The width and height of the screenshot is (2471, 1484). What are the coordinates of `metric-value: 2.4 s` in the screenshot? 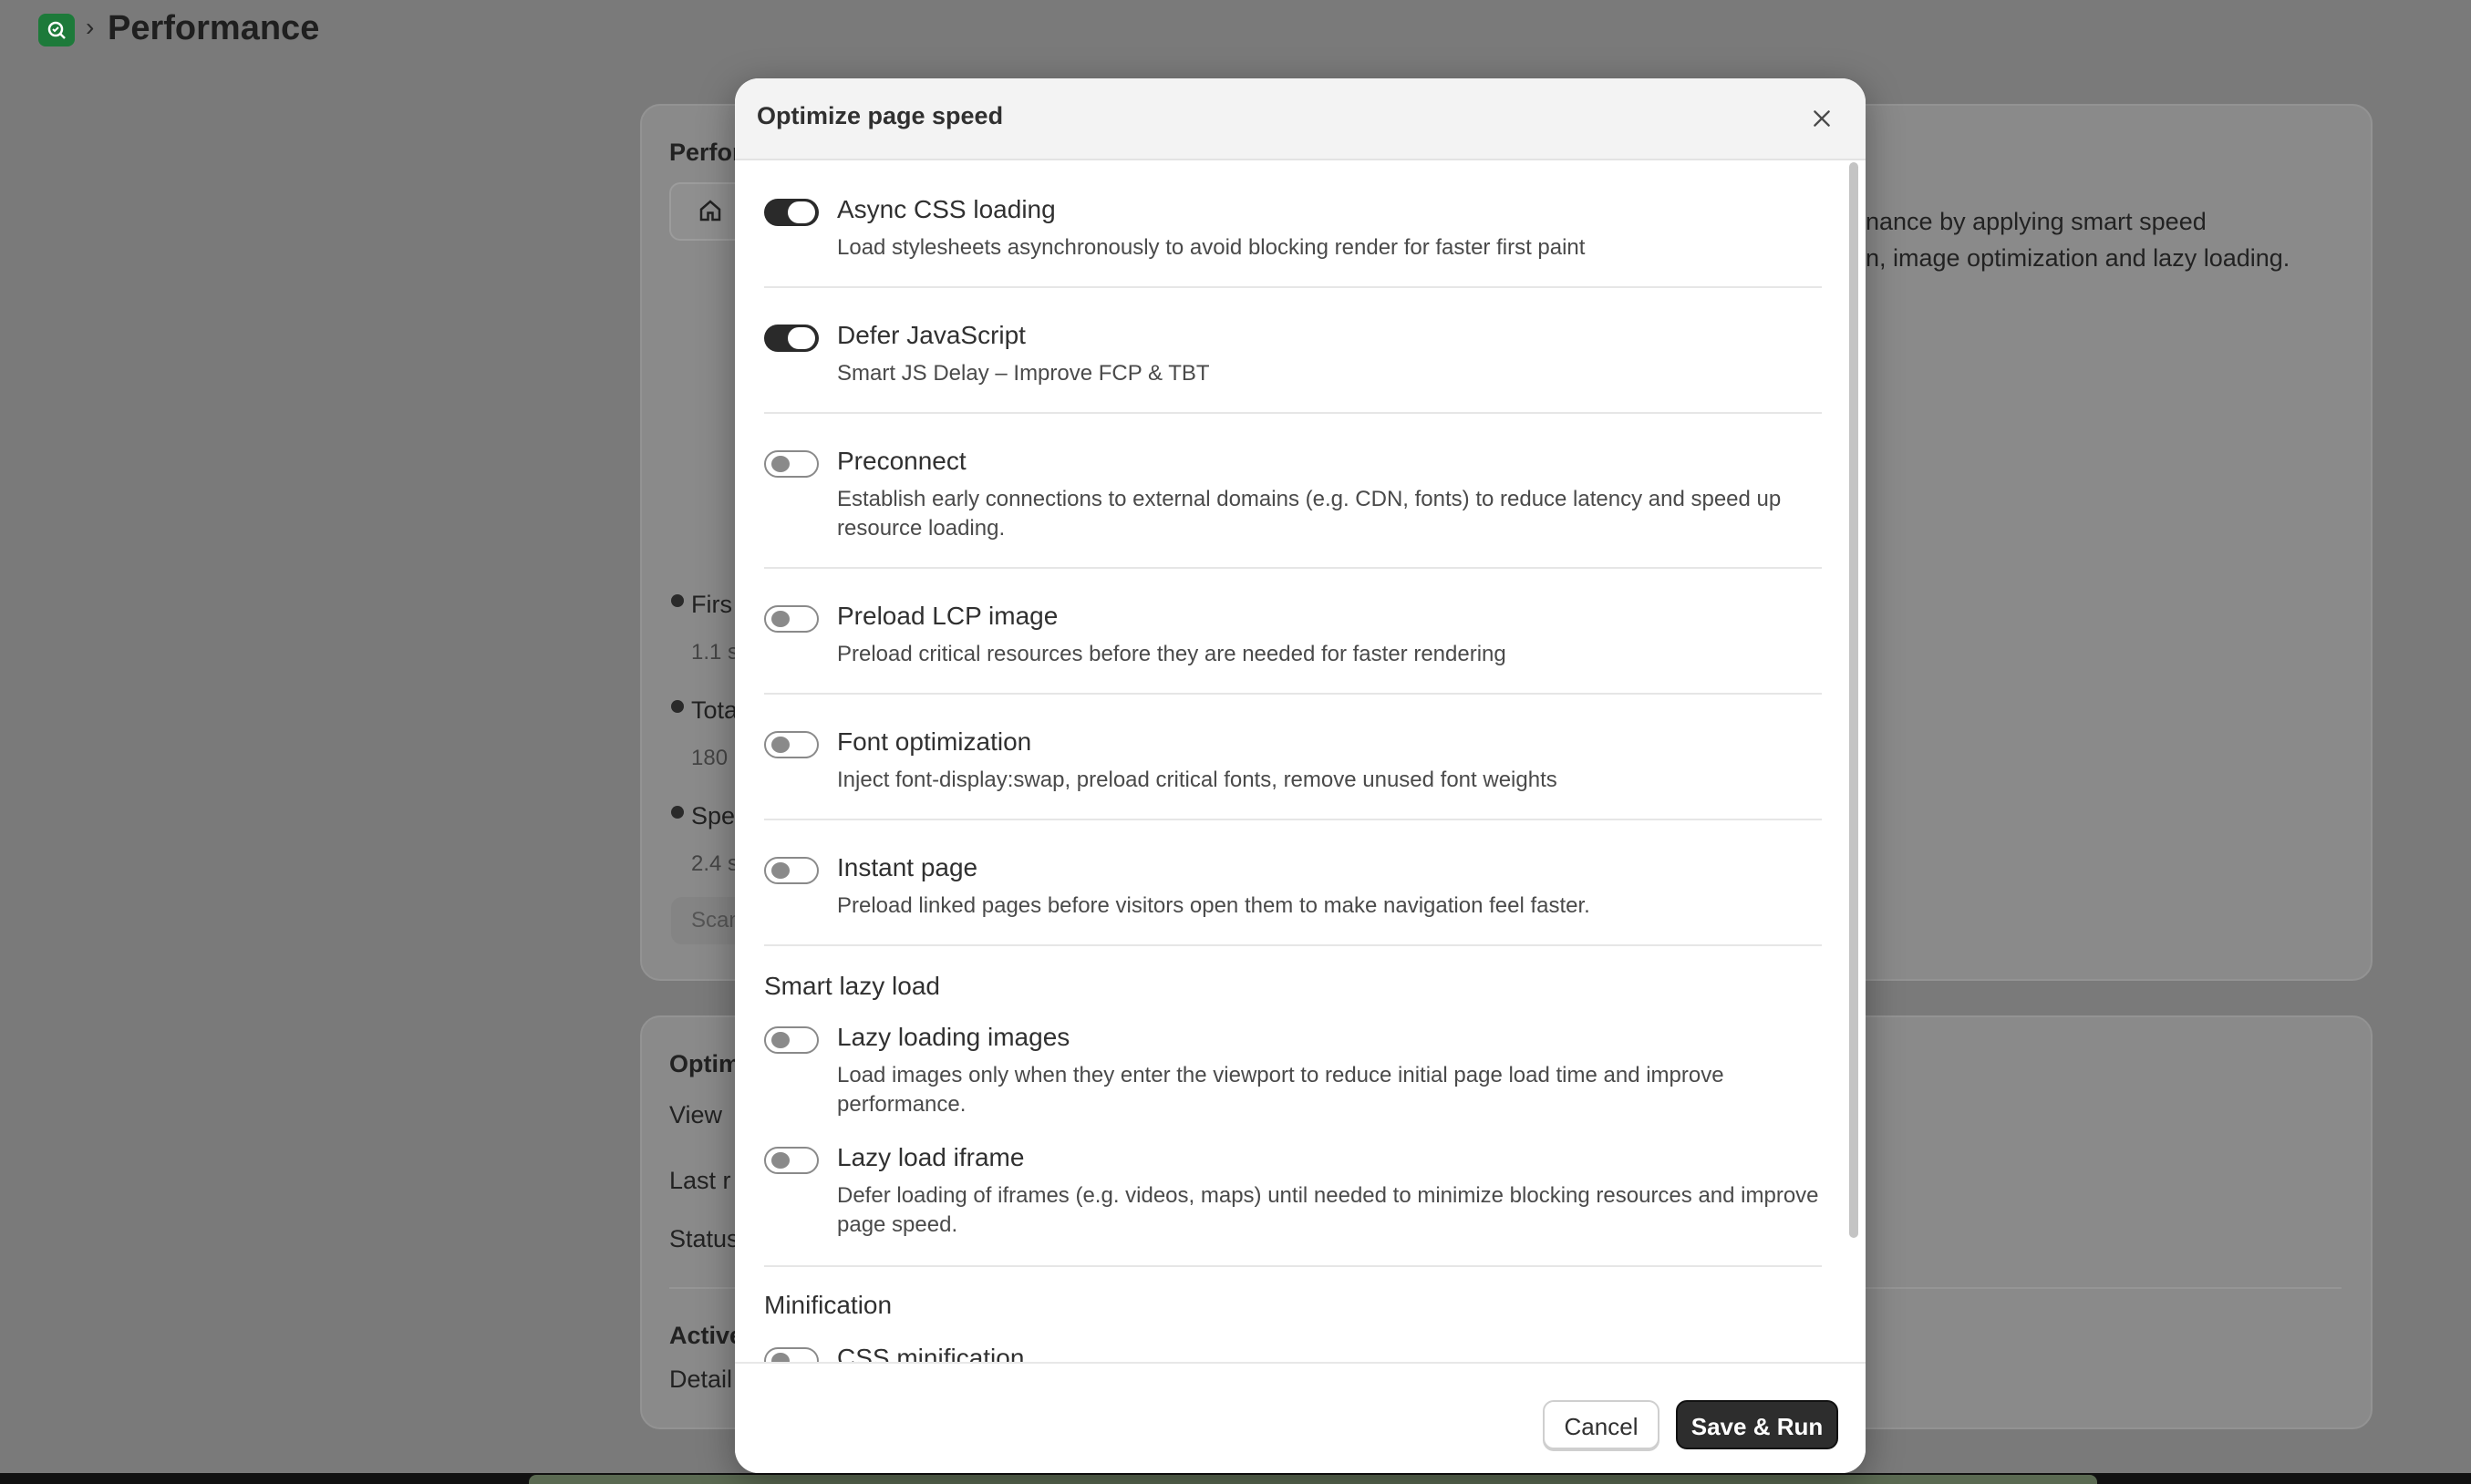 It's located at (715, 863).